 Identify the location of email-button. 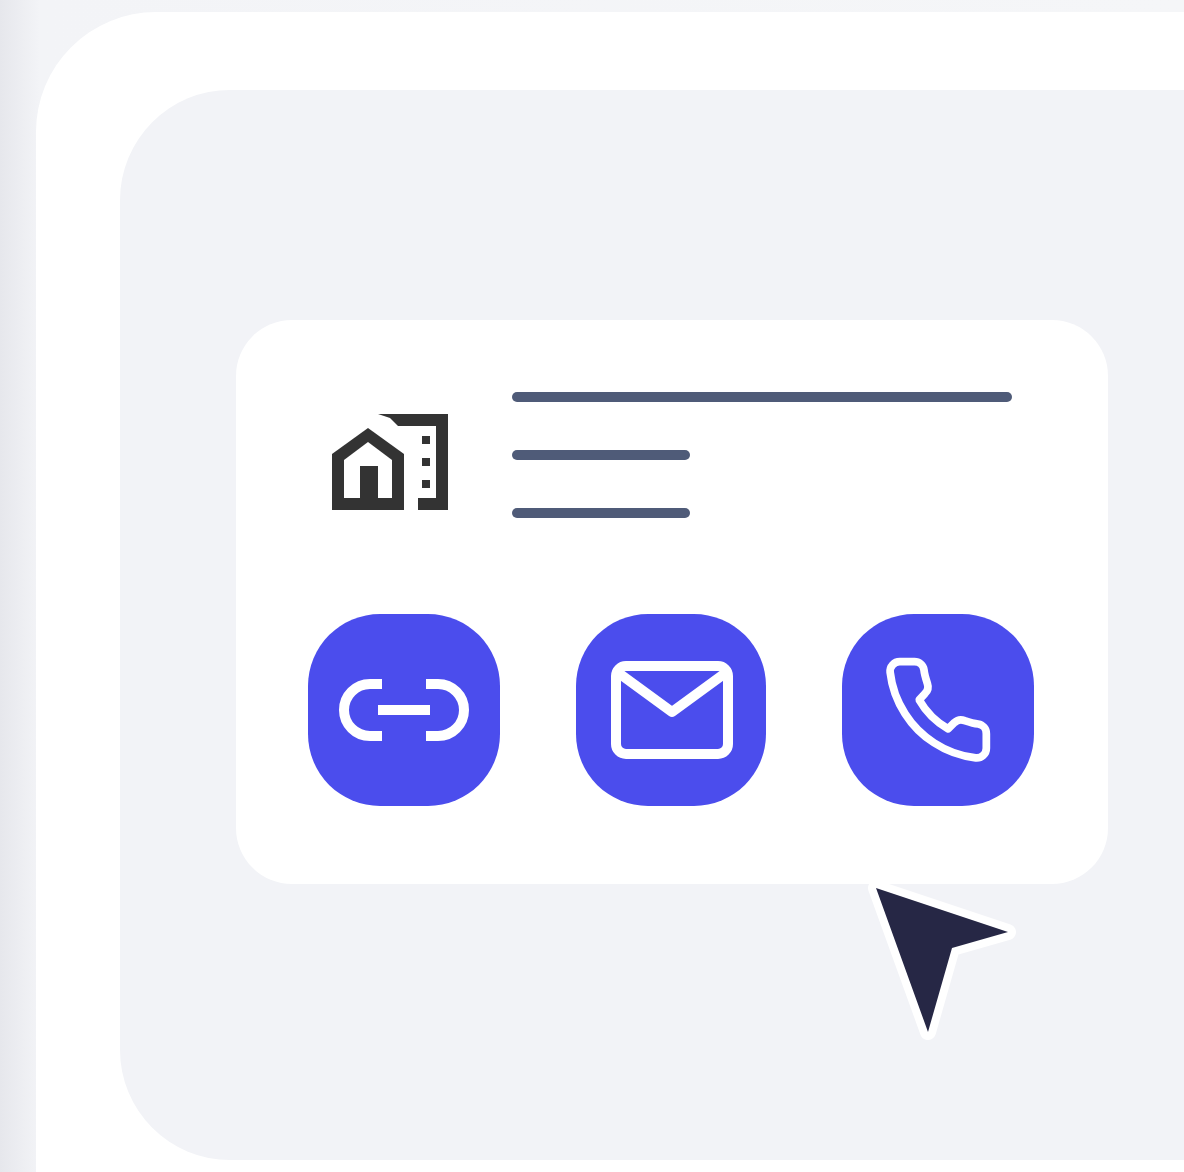
(671, 710).